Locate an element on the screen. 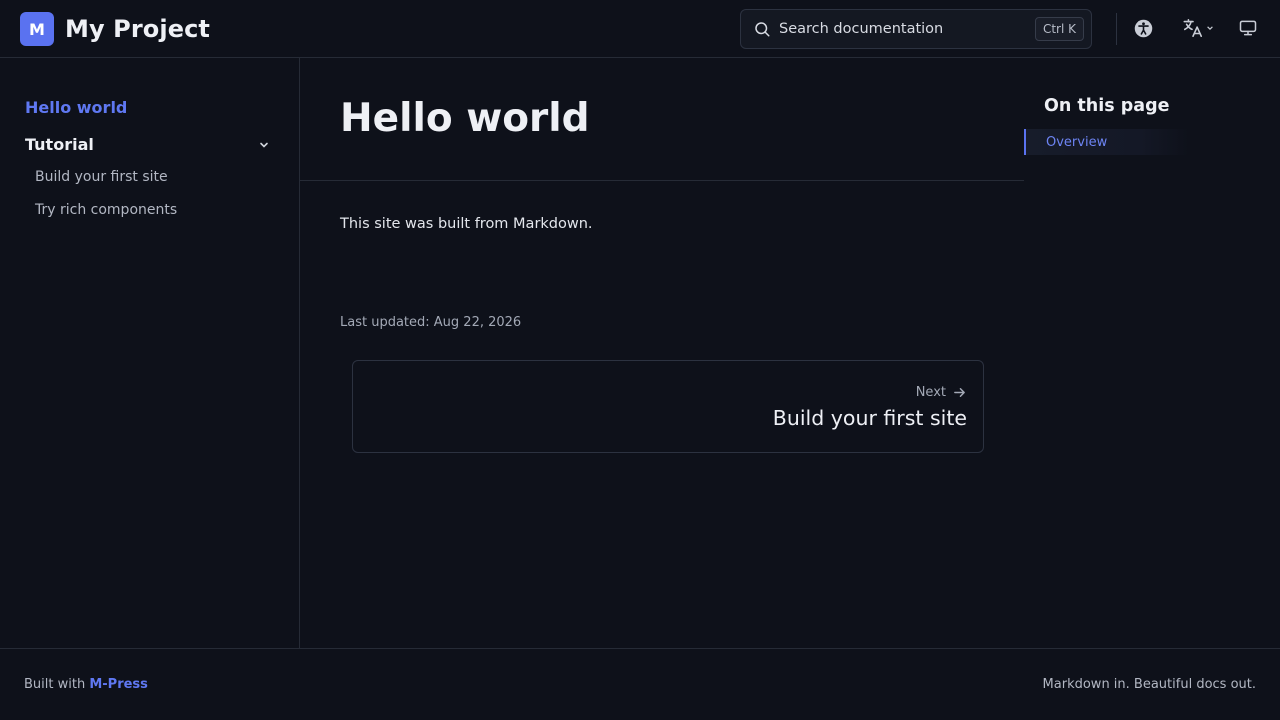 The image size is (1280, 720). sidebar-group-tutorial: Tutorial is located at coordinates (147, 144).